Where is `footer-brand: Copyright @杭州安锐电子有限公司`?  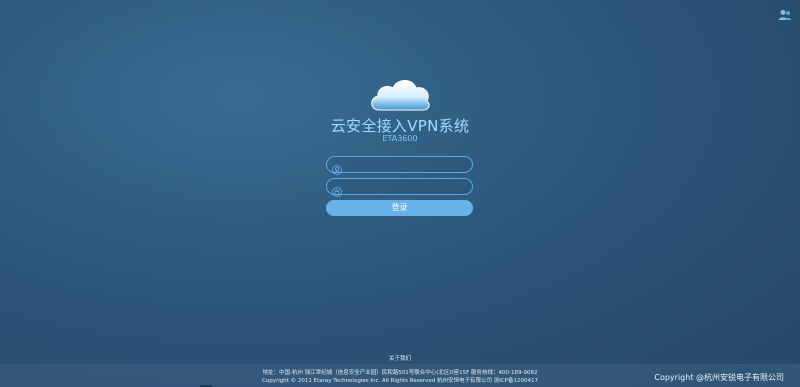
footer-brand: Copyright @杭州安锐电子有限公司 is located at coordinates (719, 377).